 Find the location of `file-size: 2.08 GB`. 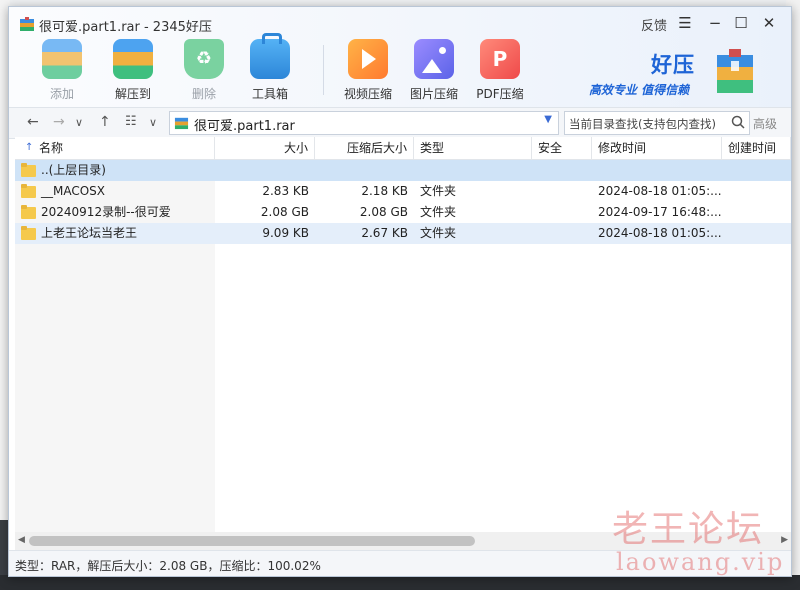

file-size: 2.08 GB is located at coordinates (284, 212).